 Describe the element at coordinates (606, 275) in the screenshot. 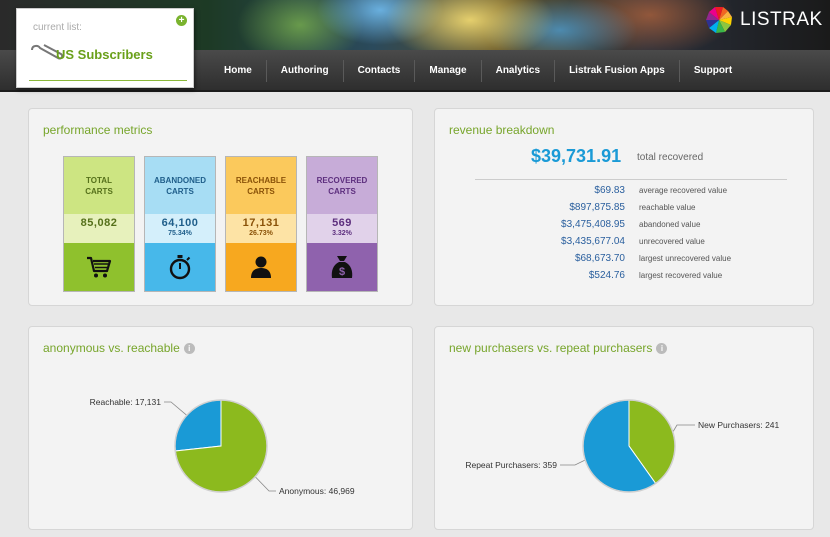

I see `revenue-row-value: $524.76` at that location.